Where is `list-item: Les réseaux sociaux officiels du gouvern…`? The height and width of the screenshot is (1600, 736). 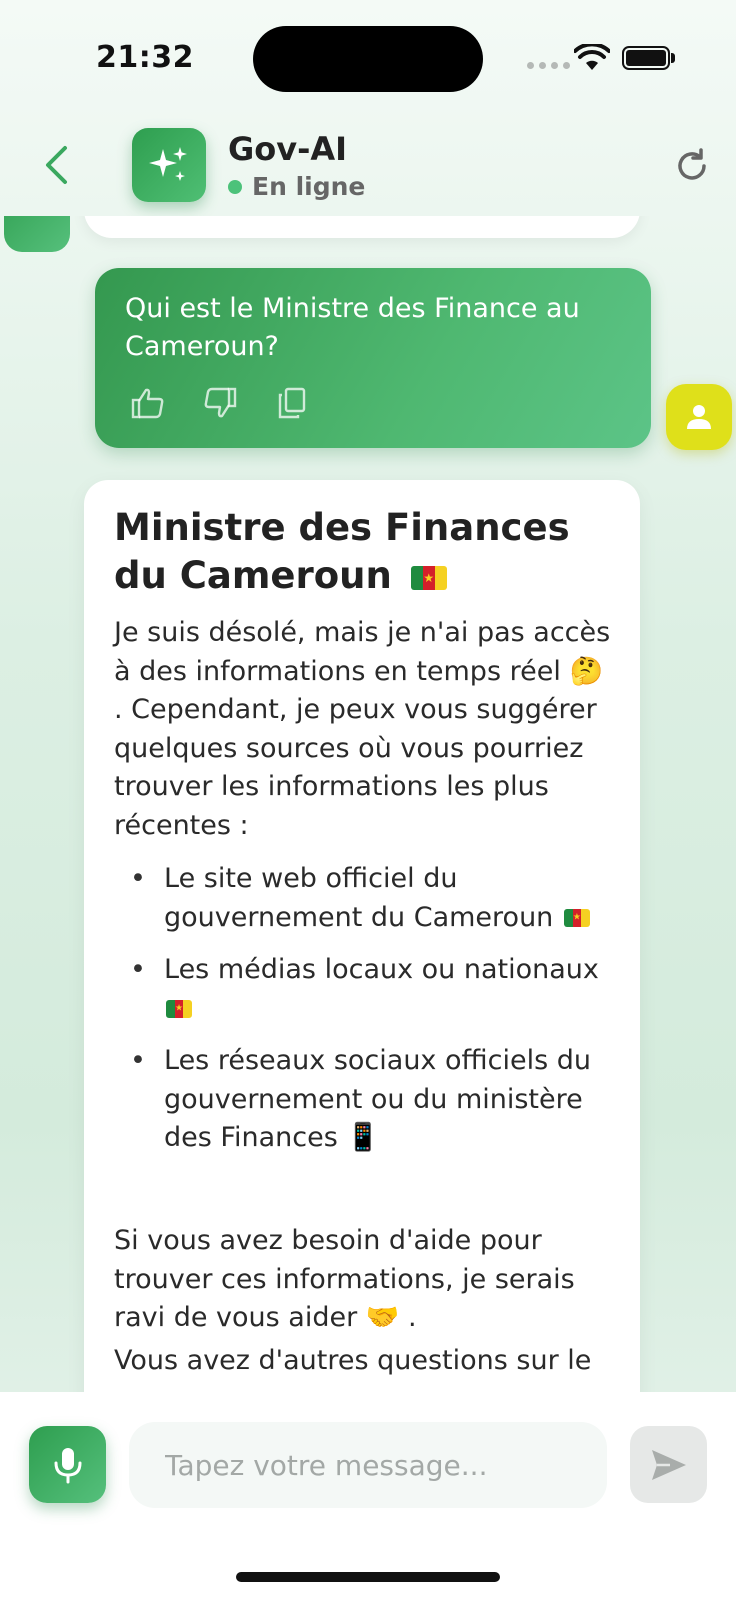
list-item: Les réseaux sociaux officiels du gouvern… is located at coordinates (364, 1100).